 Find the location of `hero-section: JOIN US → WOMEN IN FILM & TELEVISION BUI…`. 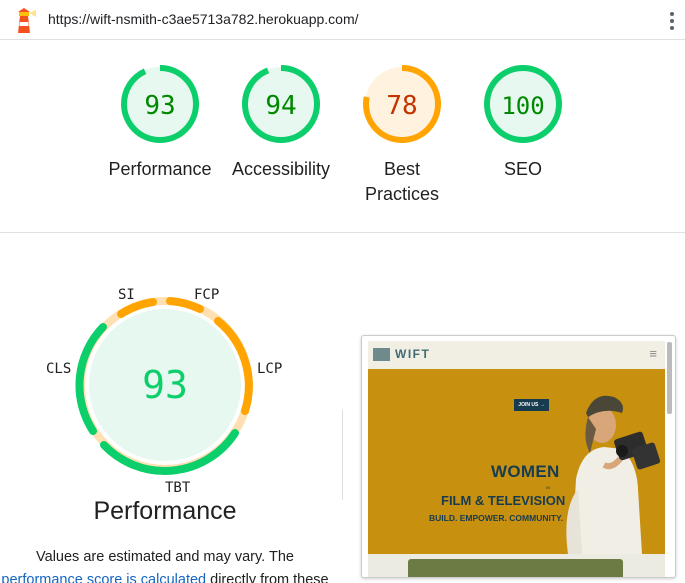

hero-section: JOIN US → WOMEN IN FILM & TELEVISION BUI… is located at coordinates (516, 461).